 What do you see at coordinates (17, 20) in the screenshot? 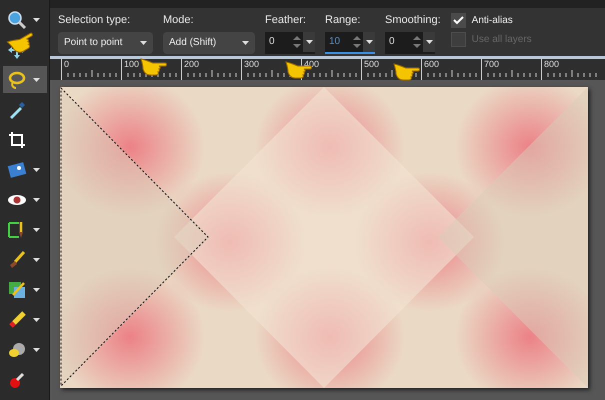
I see `magnifier-icon` at bounding box center [17, 20].